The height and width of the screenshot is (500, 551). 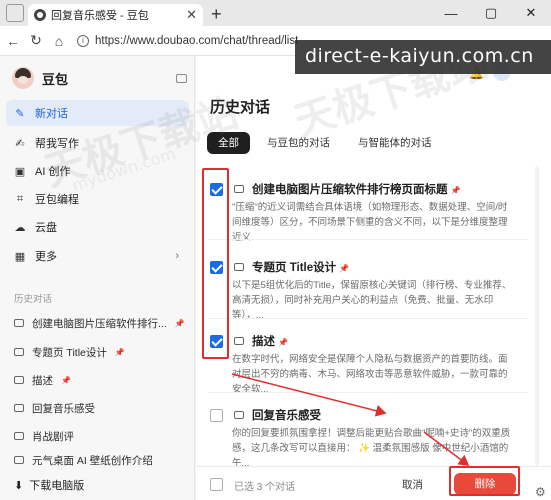 What do you see at coordinates (83, 40) in the screenshot?
I see `site-info-icon: i` at bounding box center [83, 40].